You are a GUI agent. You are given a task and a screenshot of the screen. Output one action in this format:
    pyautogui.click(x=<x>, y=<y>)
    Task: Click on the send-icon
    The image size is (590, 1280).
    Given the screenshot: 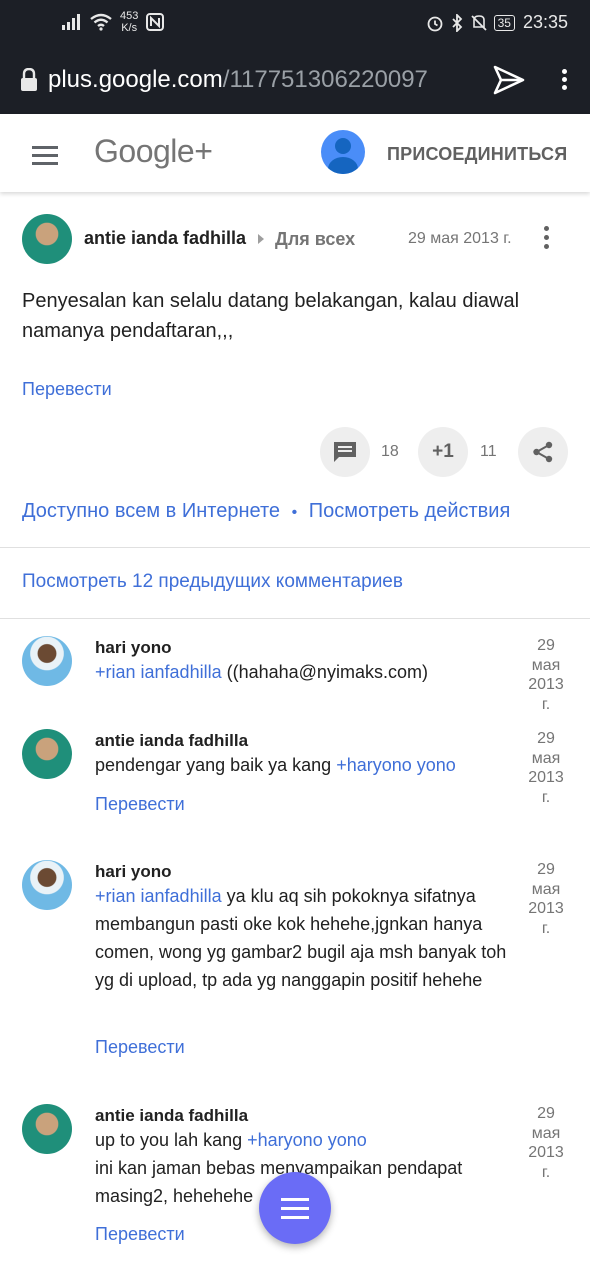 What is the action you would take?
    pyautogui.click(x=509, y=80)
    